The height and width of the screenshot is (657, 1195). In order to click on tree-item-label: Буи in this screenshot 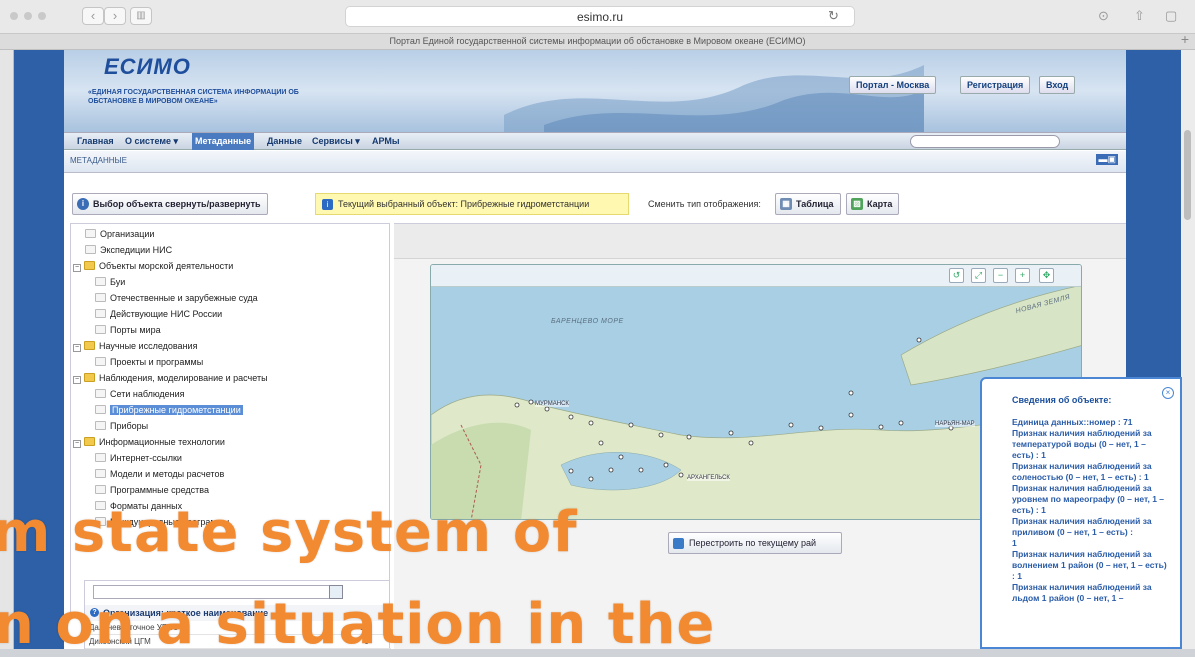, I will do `click(118, 282)`.